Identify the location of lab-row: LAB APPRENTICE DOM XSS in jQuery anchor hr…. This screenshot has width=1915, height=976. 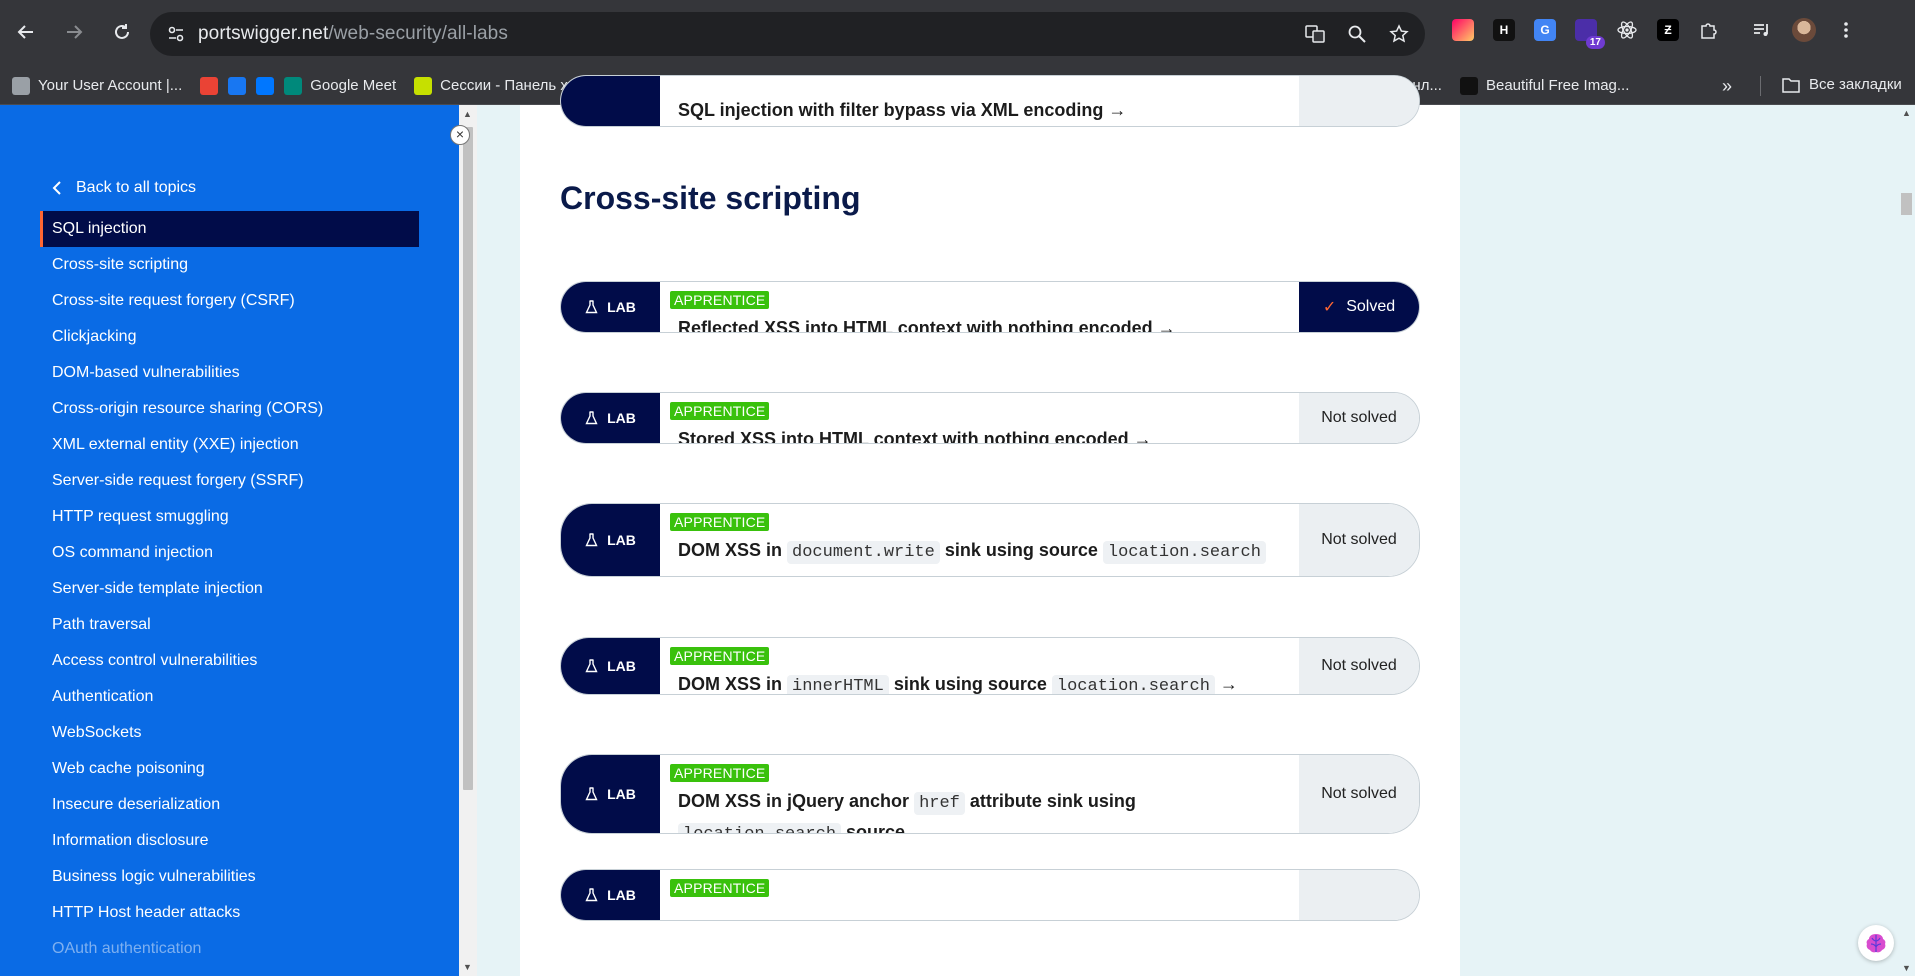
(990, 794).